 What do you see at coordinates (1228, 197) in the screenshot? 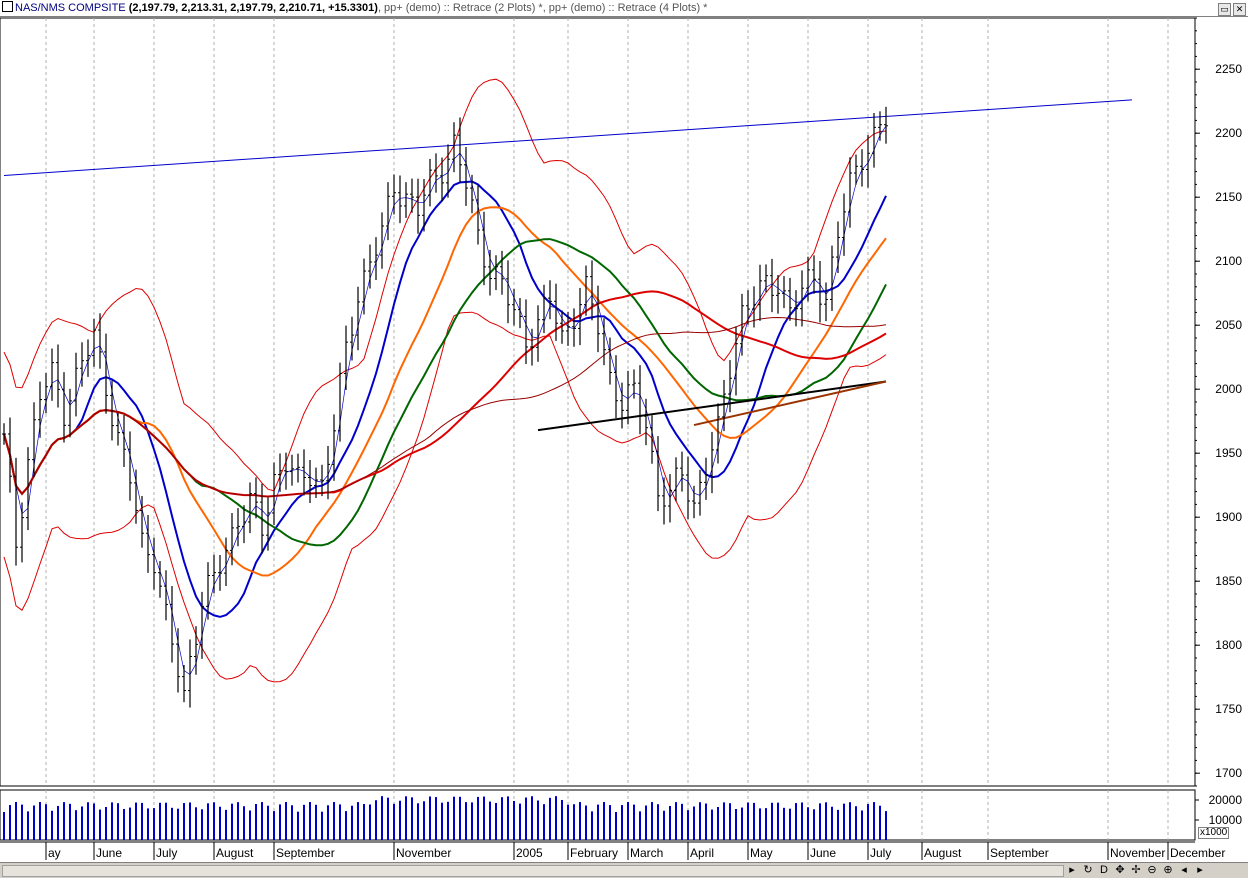
I see `y-tick-label: 2150` at bounding box center [1228, 197].